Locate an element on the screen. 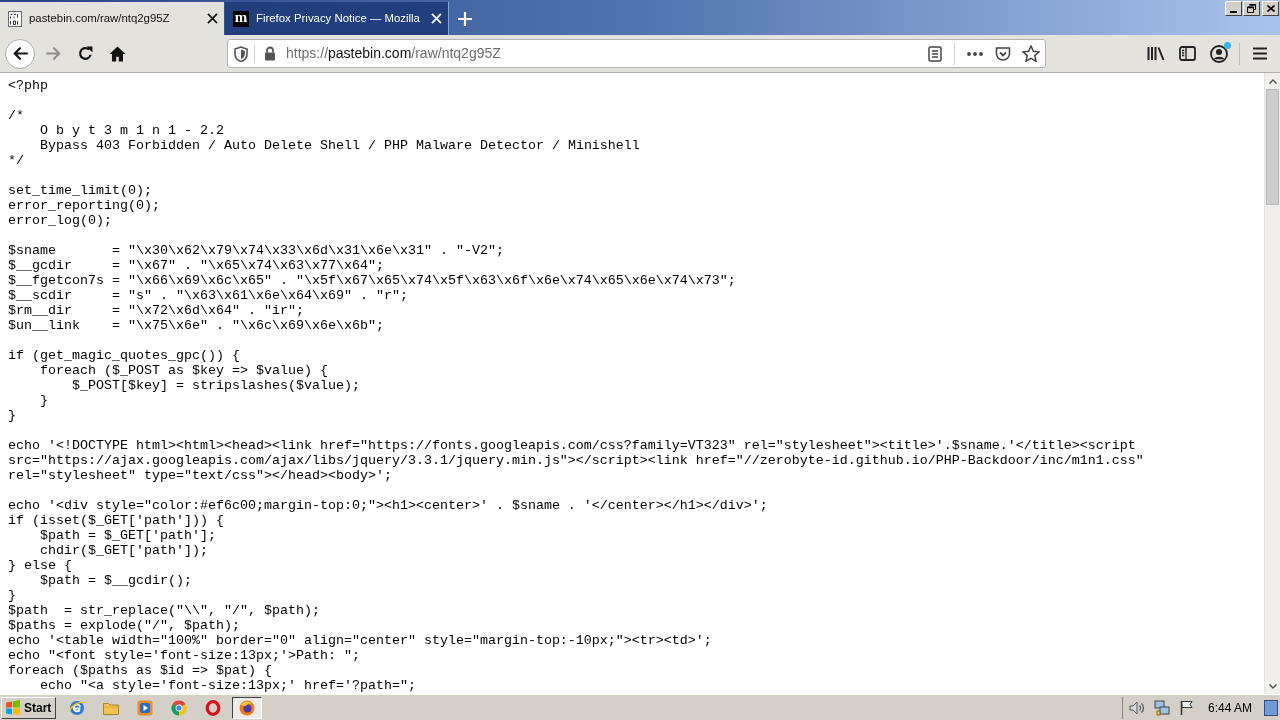 The height and width of the screenshot is (720, 1280). shield-icon is located at coordinates (241, 53).